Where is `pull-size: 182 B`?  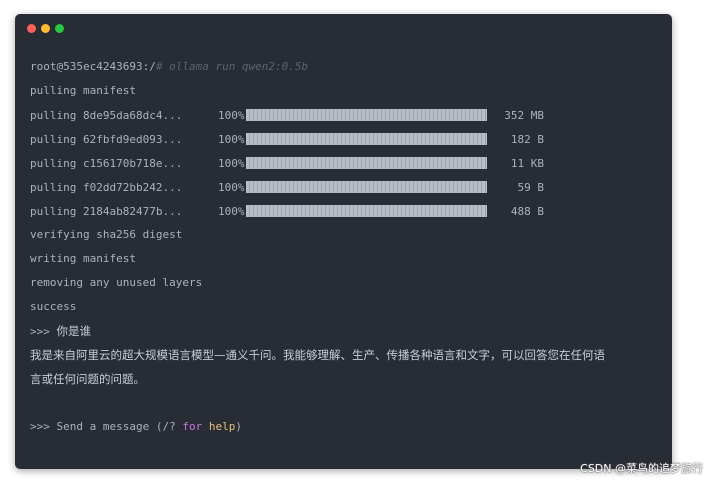
pull-size: 182 B is located at coordinates (527, 139).